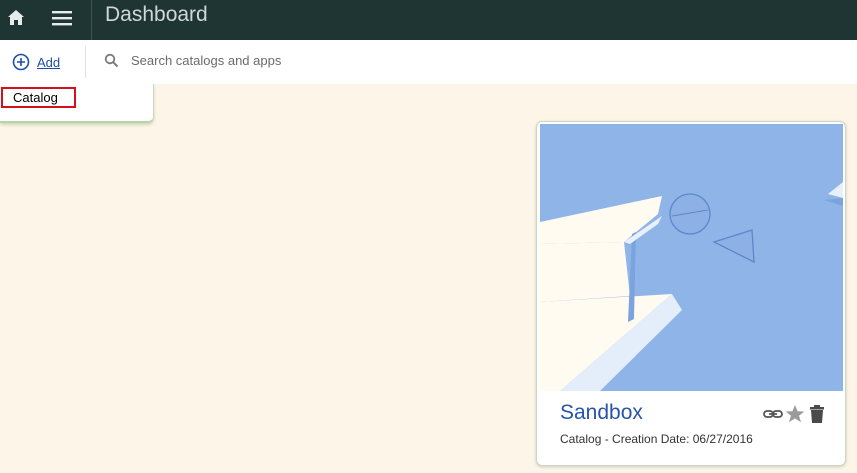 The image size is (857, 473). What do you see at coordinates (817, 414) in the screenshot?
I see `trash-icon` at bounding box center [817, 414].